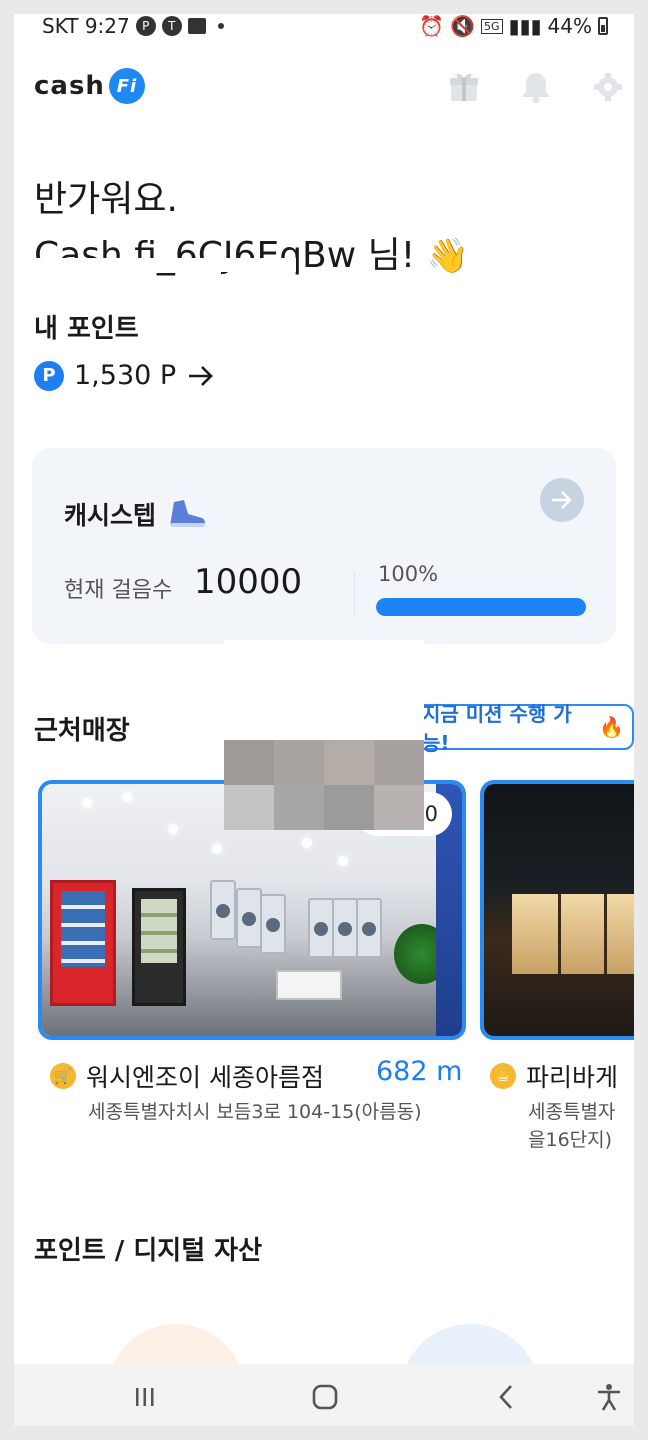  What do you see at coordinates (145, 26) in the screenshot?
I see `p-notification-icon: P` at bounding box center [145, 26].